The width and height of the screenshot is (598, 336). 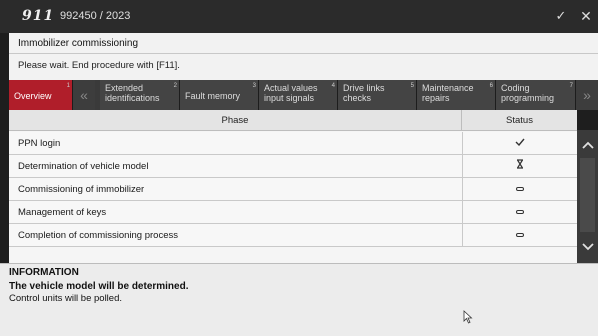 I want to click on porsche-911-logo: 911, so click(x=38, y=16).